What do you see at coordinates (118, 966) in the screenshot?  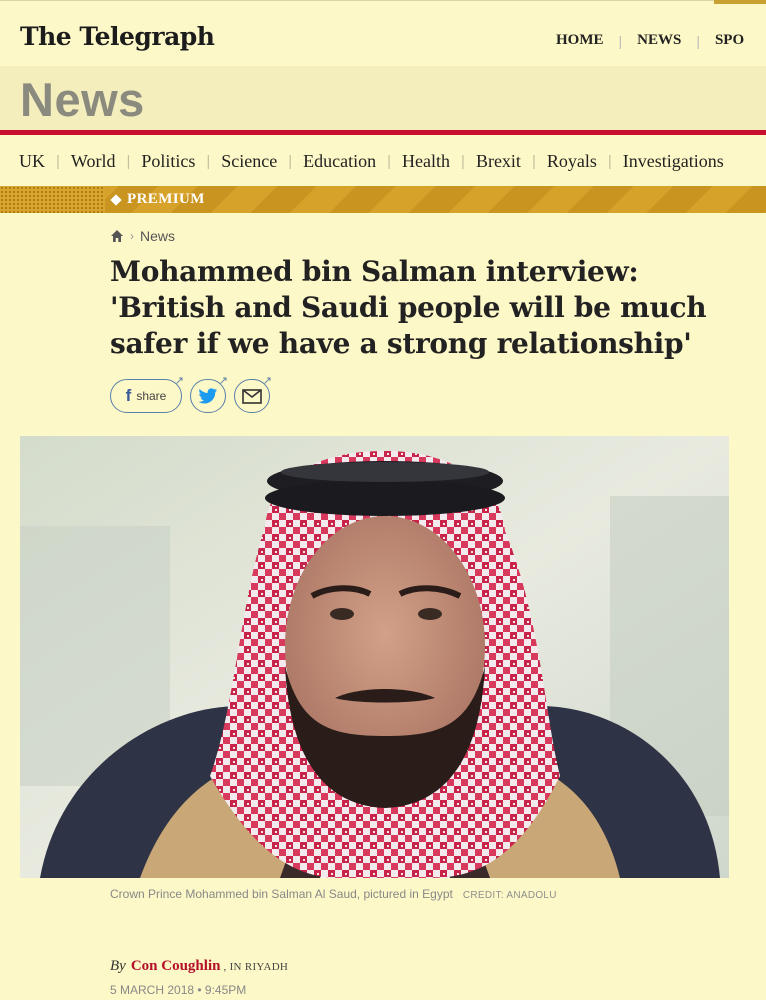 I see `byline-prefix: By` at bounding box center [118, 966].